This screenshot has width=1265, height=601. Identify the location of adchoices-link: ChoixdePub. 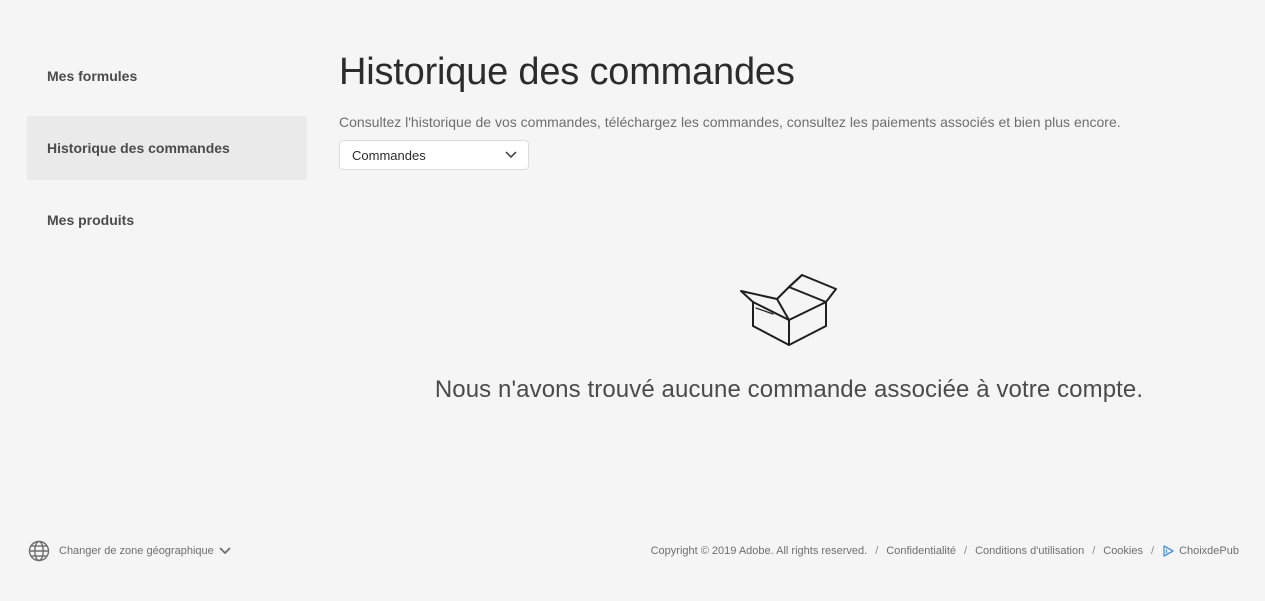
(1200, 551).